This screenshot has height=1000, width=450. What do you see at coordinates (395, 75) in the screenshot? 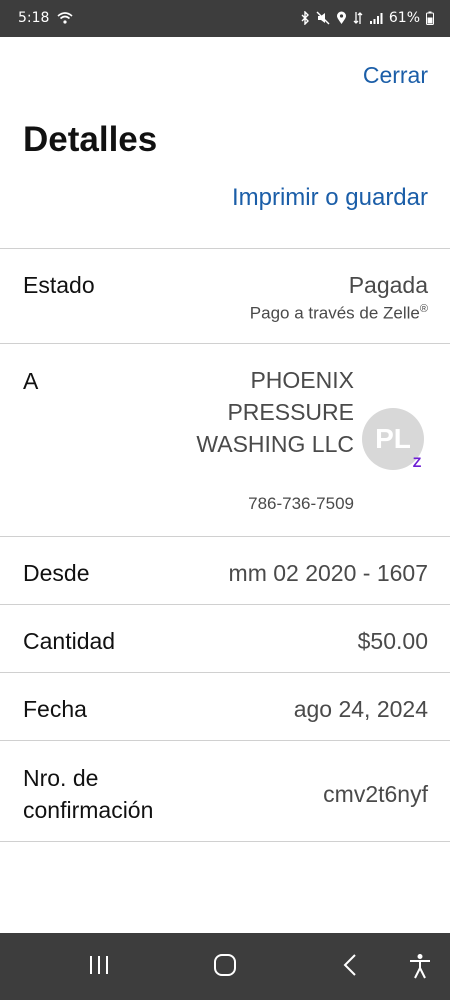
I see `close-button: Cerrar` at bounding box center [395, 75].